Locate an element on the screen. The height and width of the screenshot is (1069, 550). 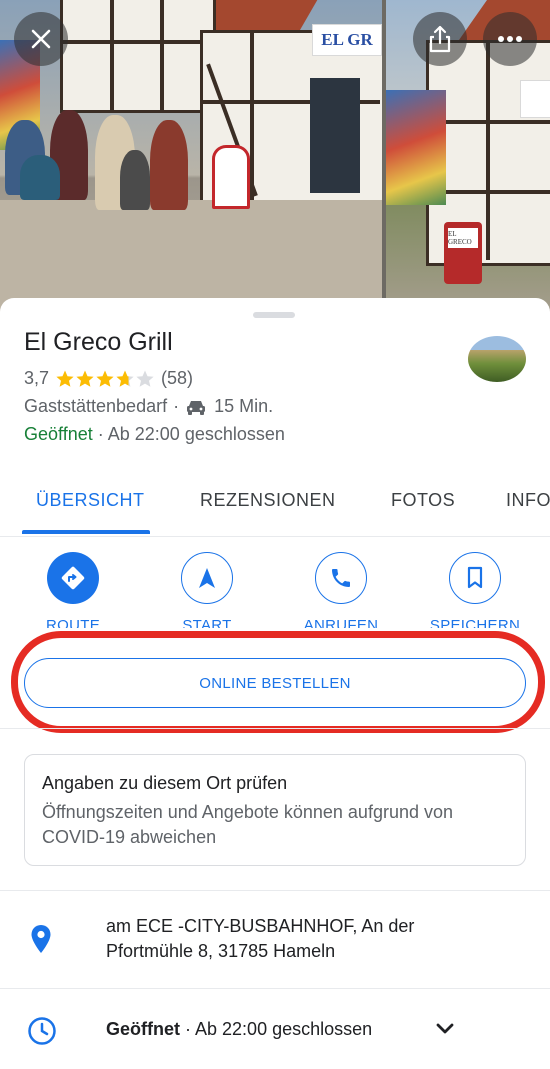
hours-status: Geöffnet is located at coordinates (143, 1029).